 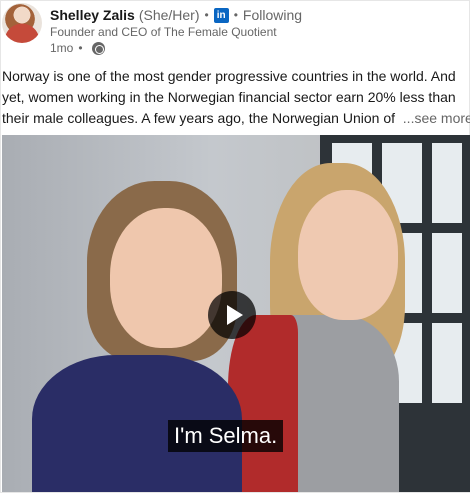 I want to click on post-time: 1mo, so click(x=62, y=48).